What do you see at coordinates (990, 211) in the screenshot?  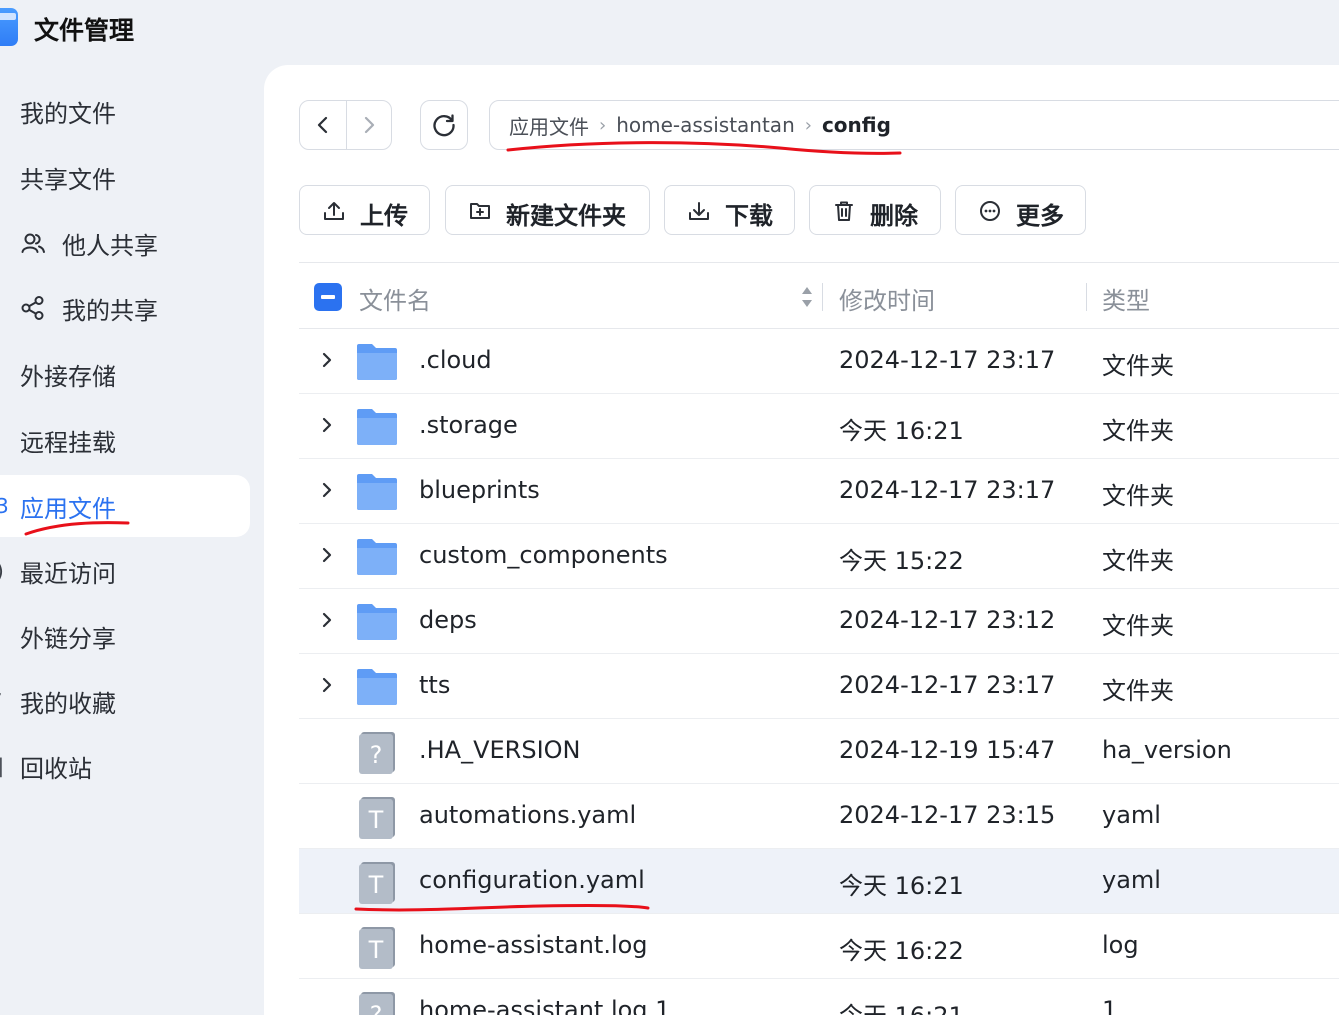 I see `more-icon` at bounding box center [990, 211].